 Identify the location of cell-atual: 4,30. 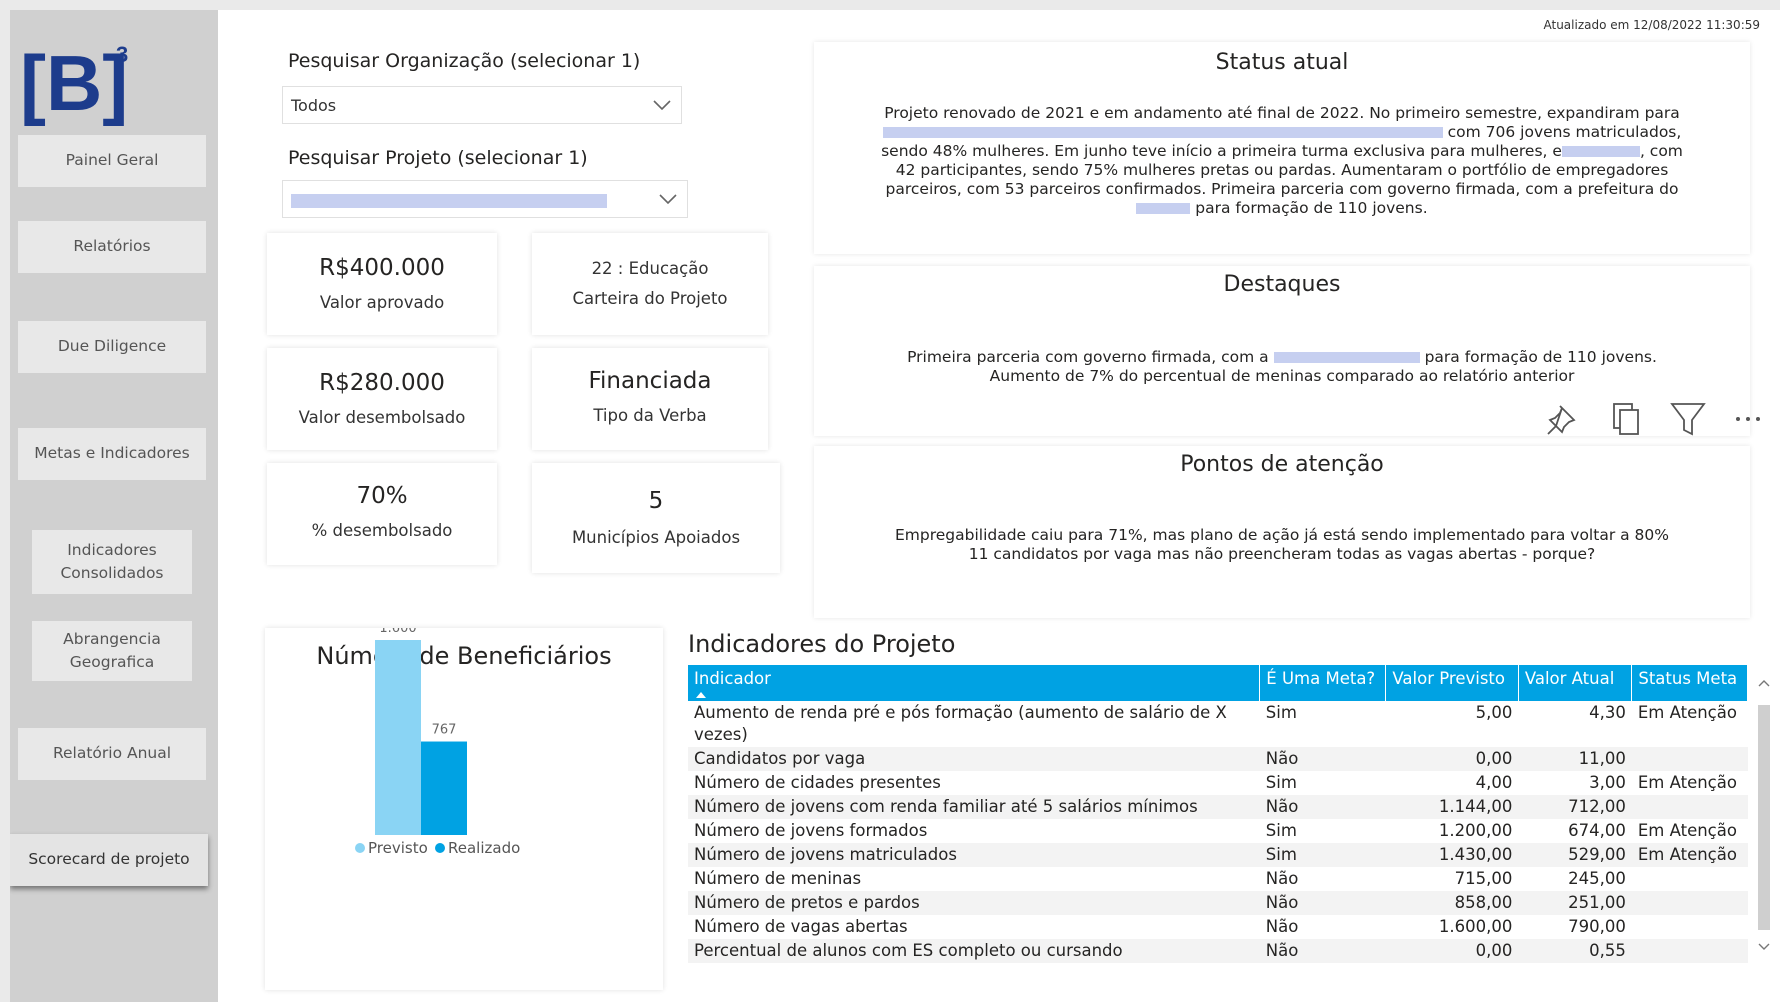
(1607, 712).